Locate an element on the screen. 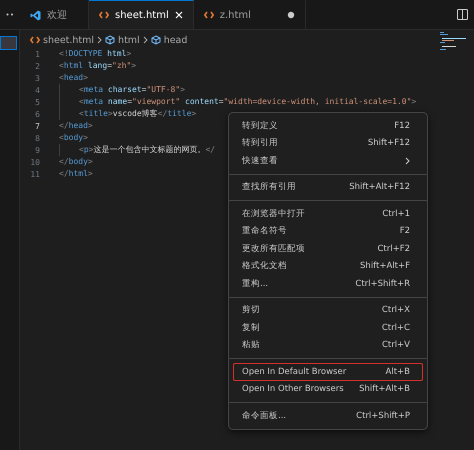 This screenshot has width=474, height=450. line-number: 11 is located at coordinates (34, 174).